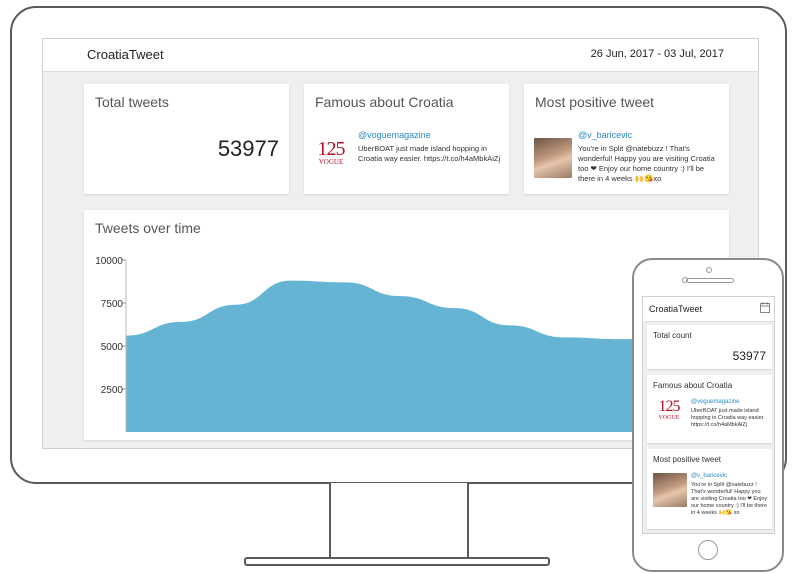 The width and height of the screenshot is (800, 573). What do you see at coordinates (400, 55) in the screenshot?
I see `app-header: CroatiaTweet 26 Jun, 2017 - 03 Jul, 2017` at bounding box center [400, 55].